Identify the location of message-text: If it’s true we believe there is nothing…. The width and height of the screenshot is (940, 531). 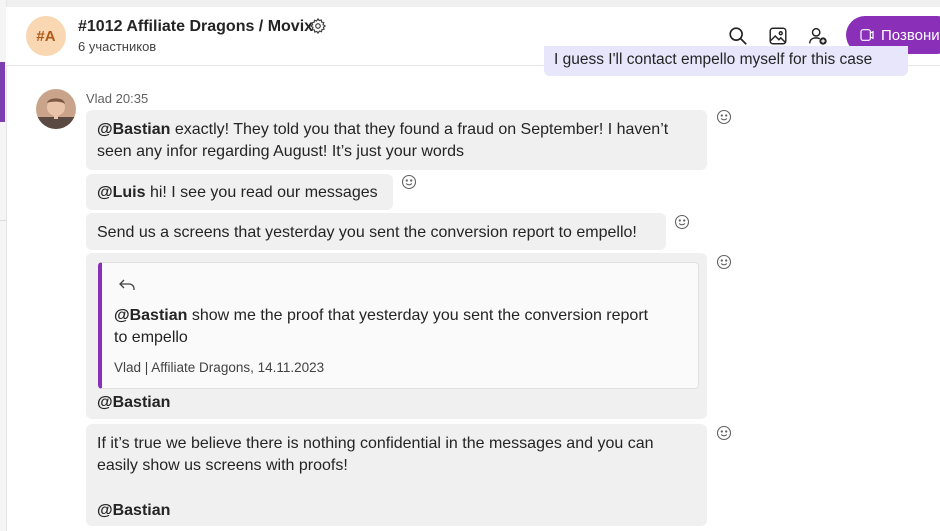
(375, 455).